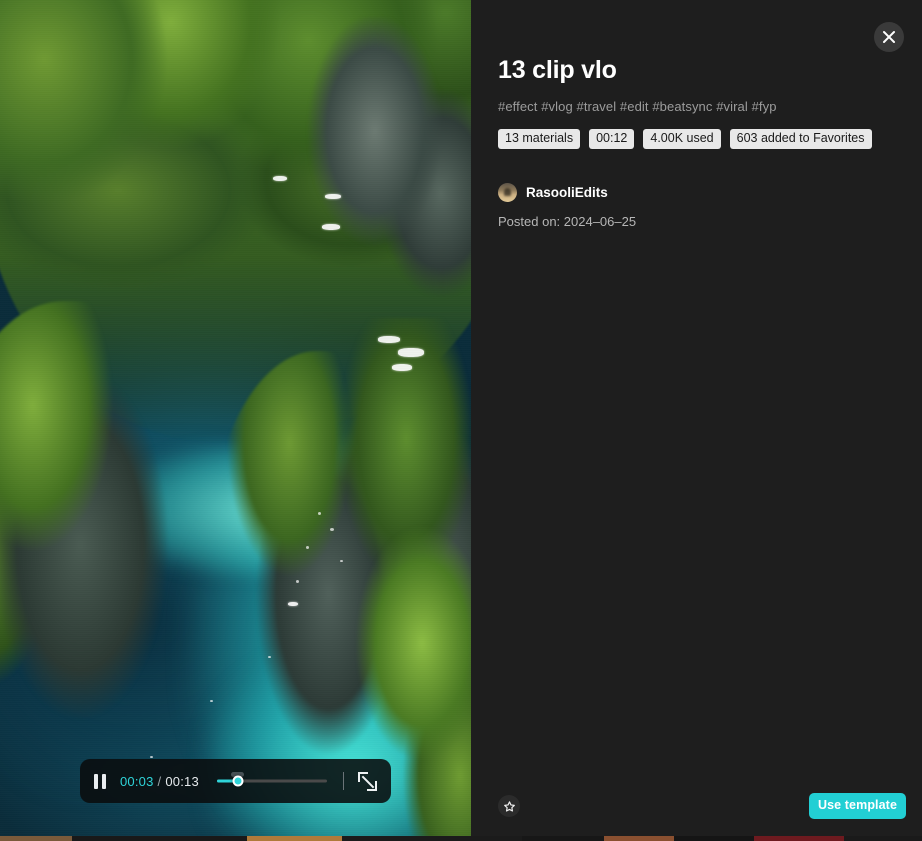 This screenshot has height=841, width=922. I want to click on pause-icon, so click(102, 781).